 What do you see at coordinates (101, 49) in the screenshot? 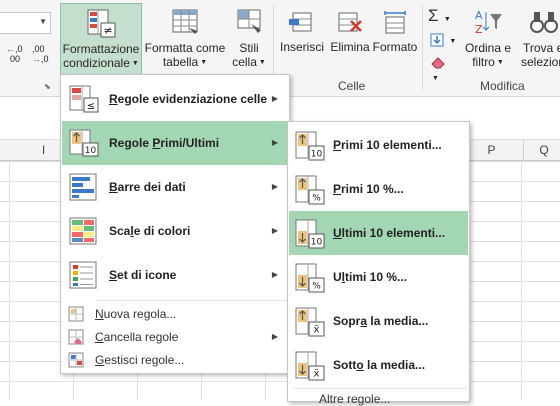
I see `conditional-formatting-label-1: Formattazione` at bounding box center [101, 49].